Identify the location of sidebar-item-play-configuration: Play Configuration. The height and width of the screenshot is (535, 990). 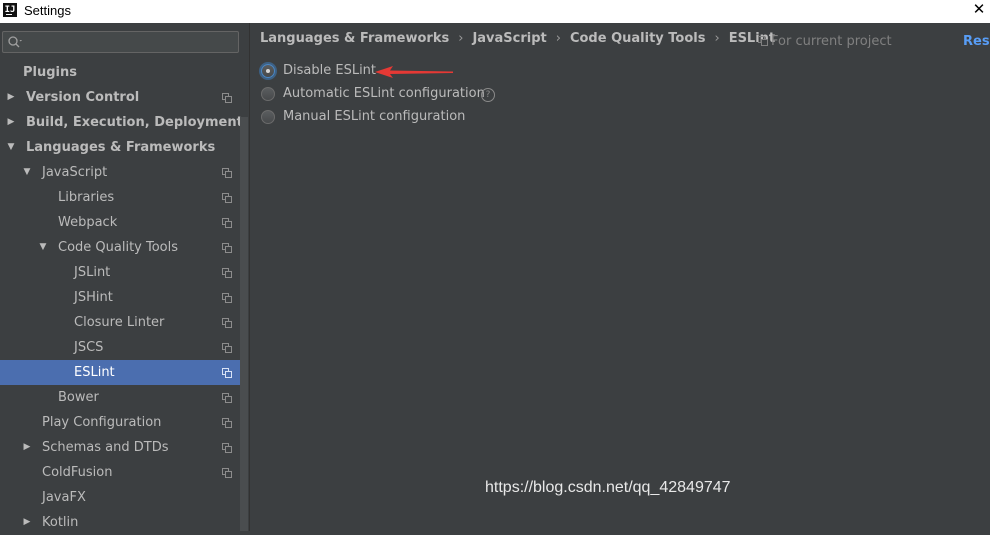
(120, 422).